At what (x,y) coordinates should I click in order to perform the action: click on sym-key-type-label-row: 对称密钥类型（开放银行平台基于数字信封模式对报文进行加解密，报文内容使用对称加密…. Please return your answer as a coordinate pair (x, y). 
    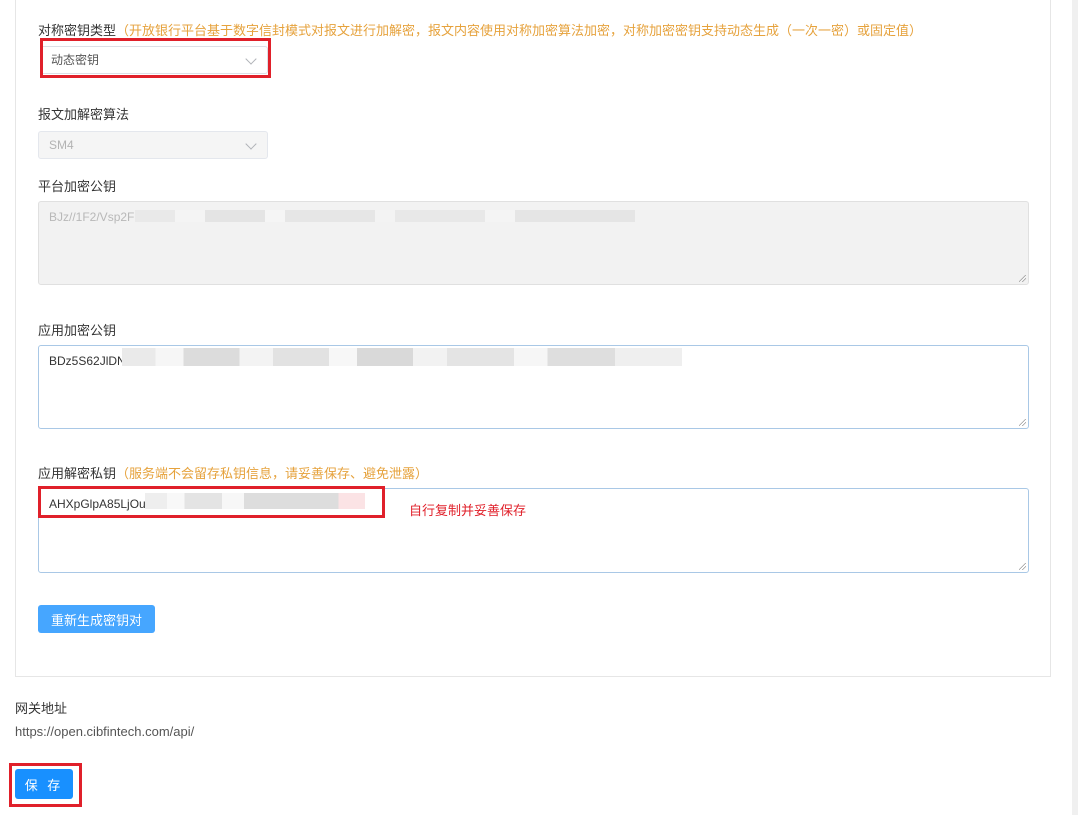
    Looking at the image, I should click on (480, 29).